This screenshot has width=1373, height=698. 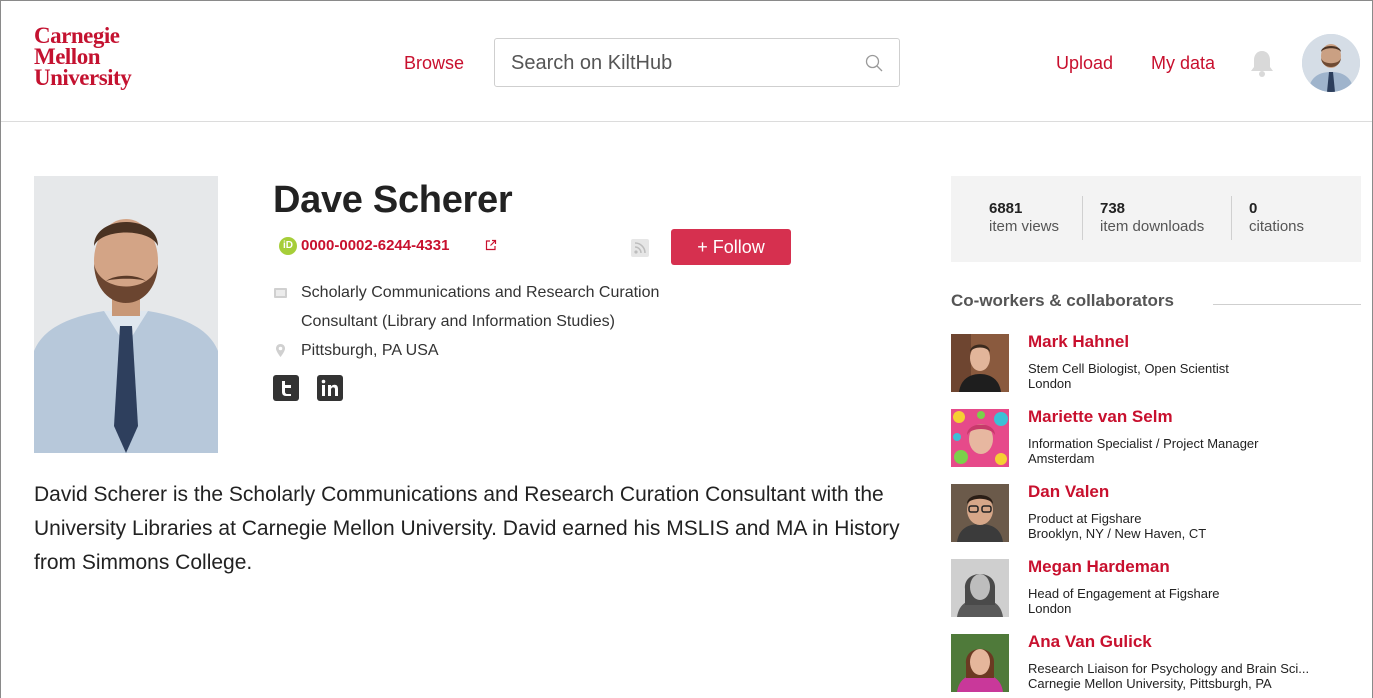 I want to click on logo-line-2: Mellon, so click(x=67, y=56).